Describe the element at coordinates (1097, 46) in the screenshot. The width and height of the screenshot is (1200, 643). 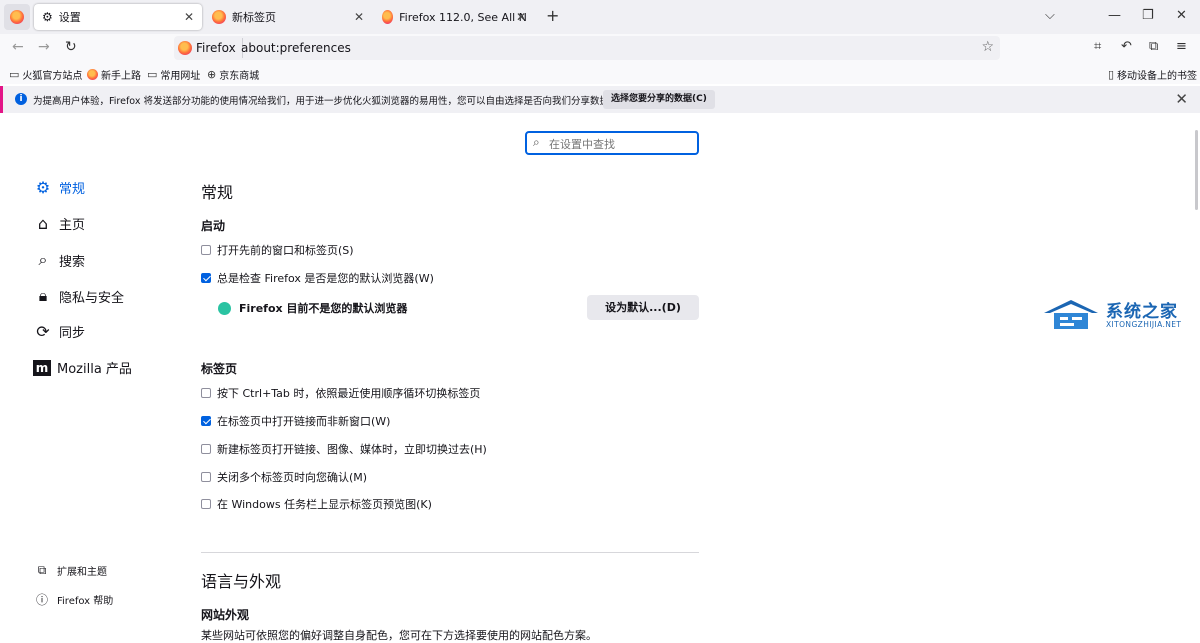
I see `crop-icon: ⌗` at that location.